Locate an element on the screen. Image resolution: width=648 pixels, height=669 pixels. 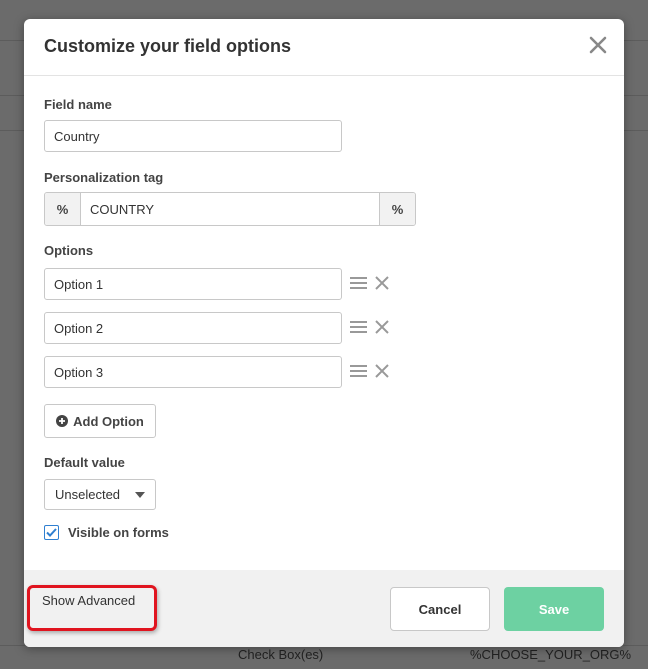
show-advanced-link: Show Advanced is located at coordinates (88, 600).